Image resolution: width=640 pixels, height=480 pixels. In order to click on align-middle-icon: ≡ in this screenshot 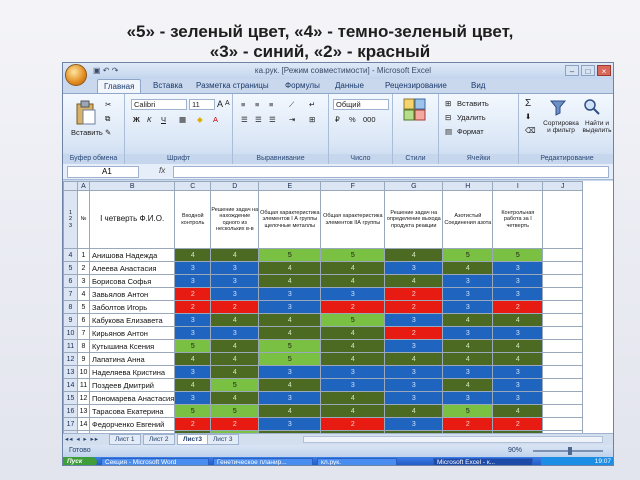, I will do `click(257, 104)`.